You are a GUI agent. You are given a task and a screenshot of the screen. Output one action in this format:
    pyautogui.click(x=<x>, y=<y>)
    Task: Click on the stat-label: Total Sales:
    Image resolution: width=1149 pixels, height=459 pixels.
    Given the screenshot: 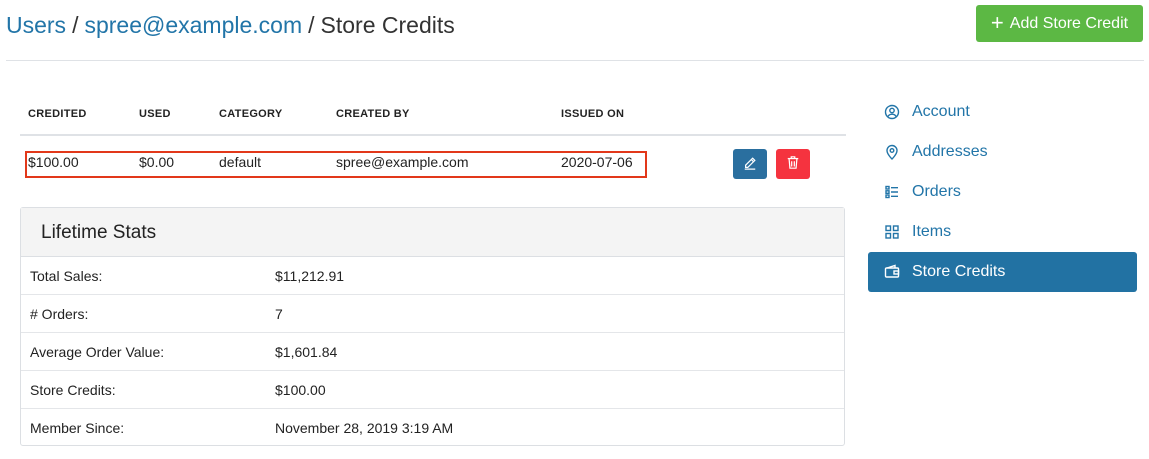 What is the action you would take?
    pyautogui.click(x=66, y=276)
    